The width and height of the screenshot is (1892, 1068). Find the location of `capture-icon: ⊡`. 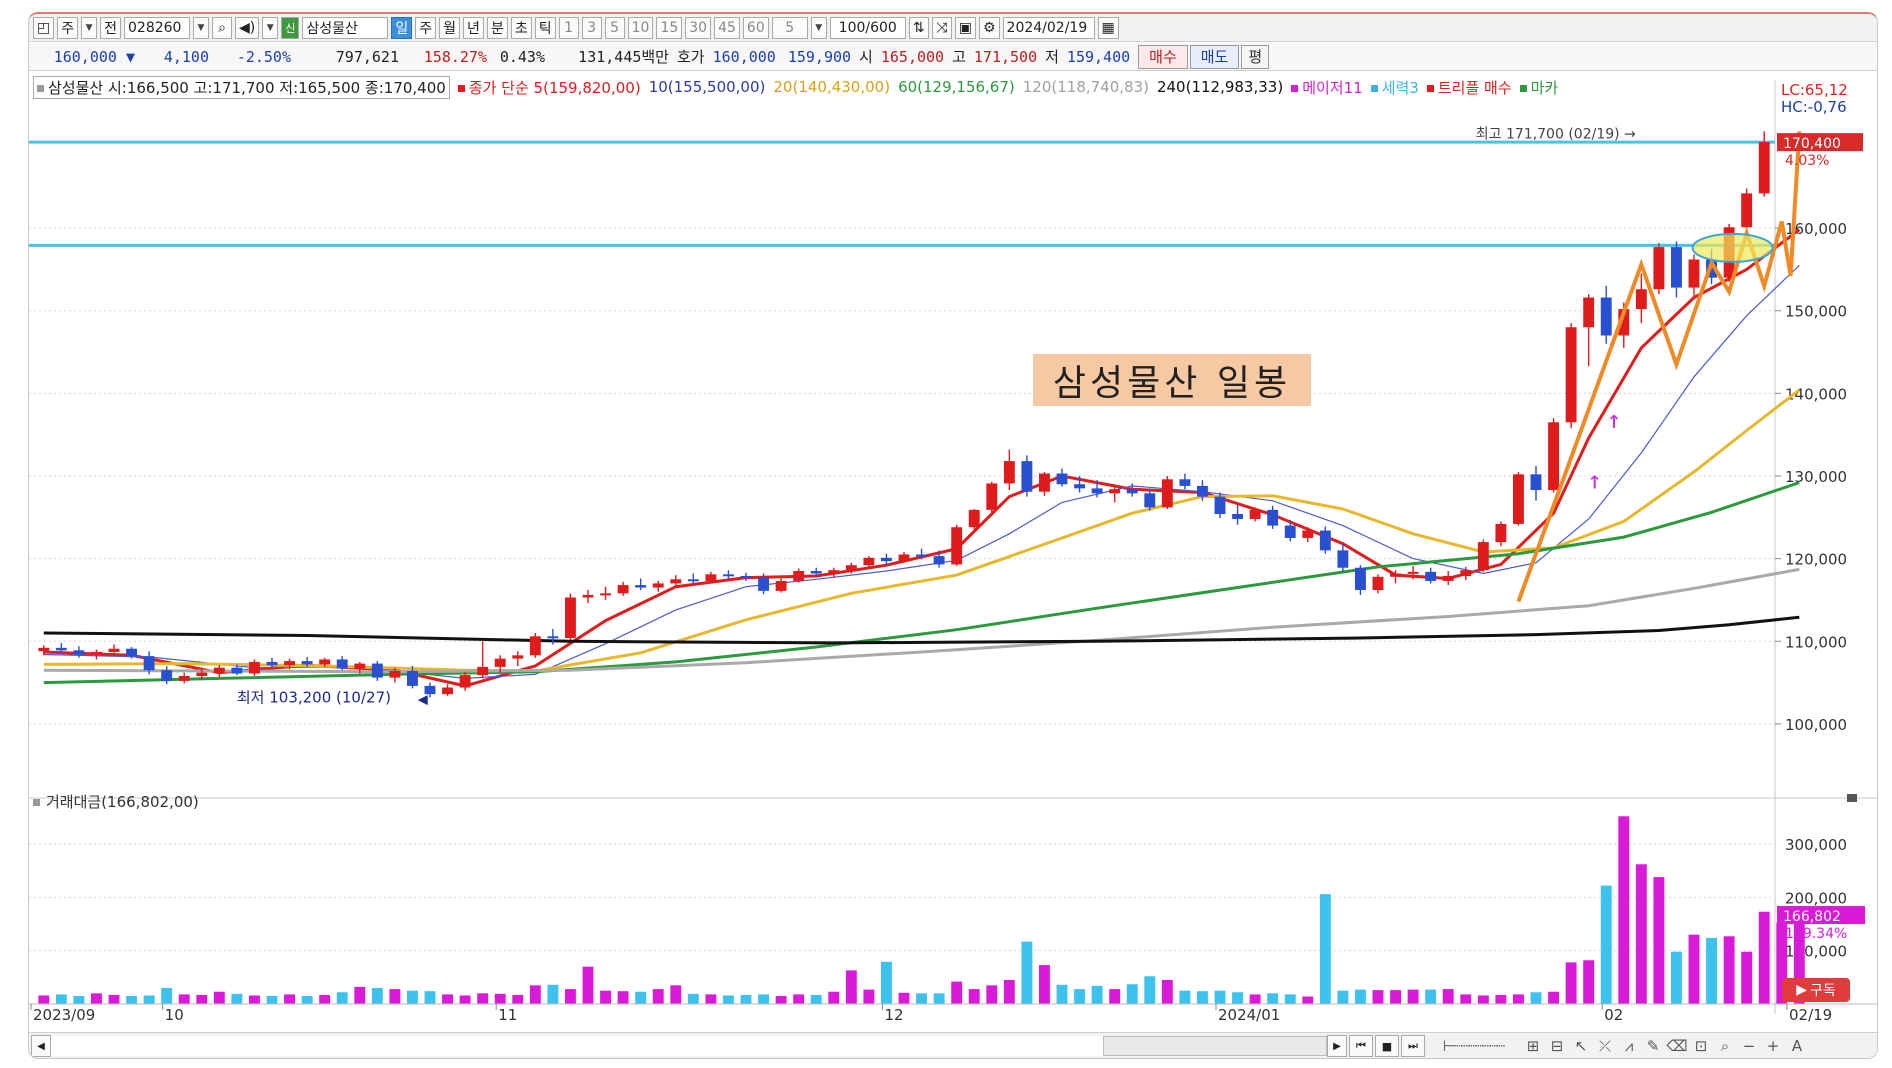

capture-icon: ⊡ is located at coordinates (1701, 1046).